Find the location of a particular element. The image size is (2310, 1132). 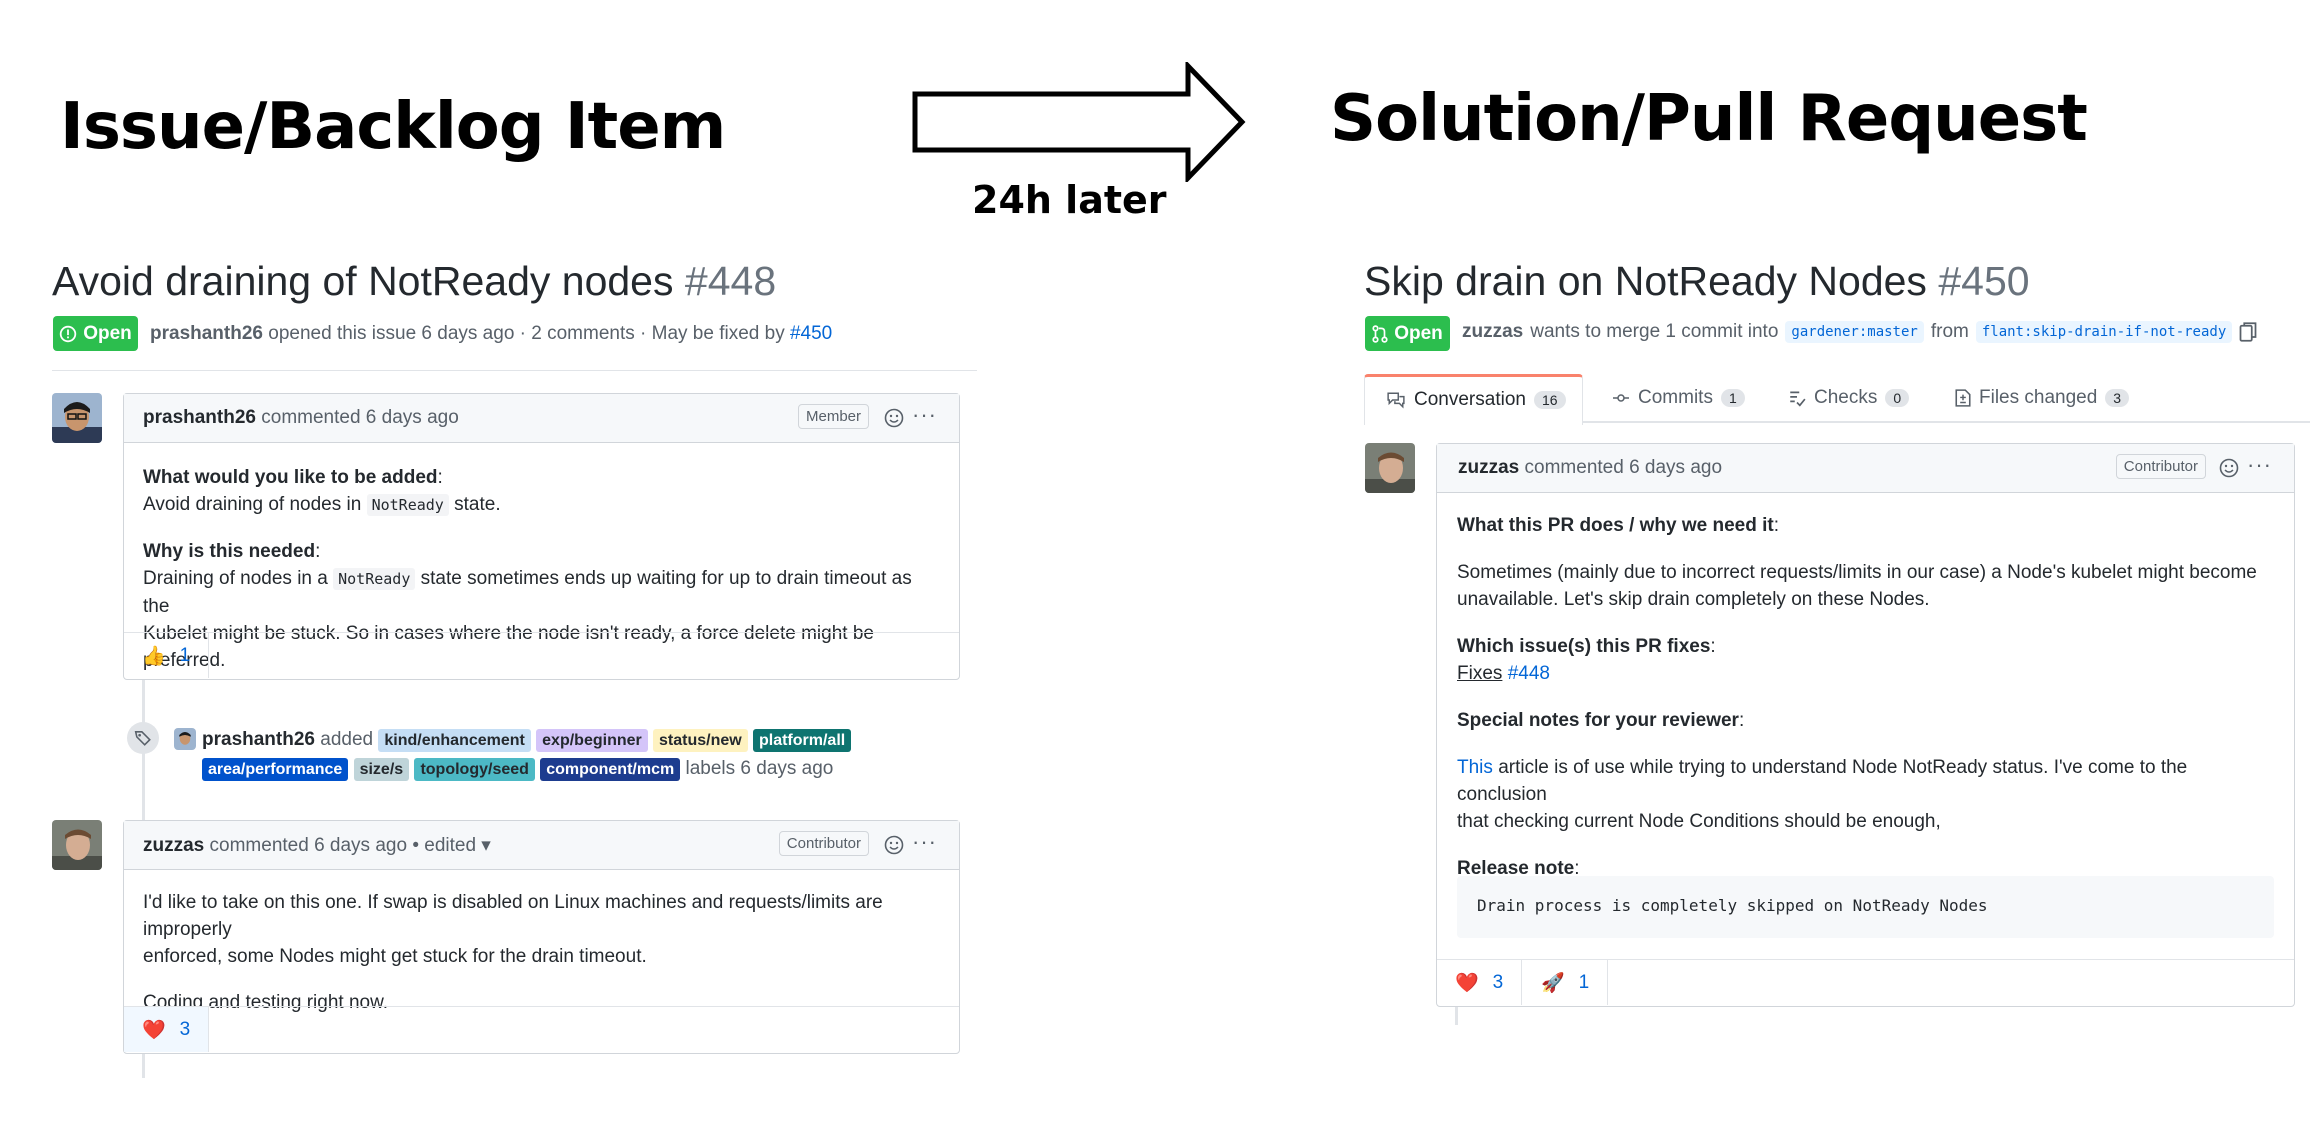

fixes-issue-link: #448 is located at coordinates (1529, 673).